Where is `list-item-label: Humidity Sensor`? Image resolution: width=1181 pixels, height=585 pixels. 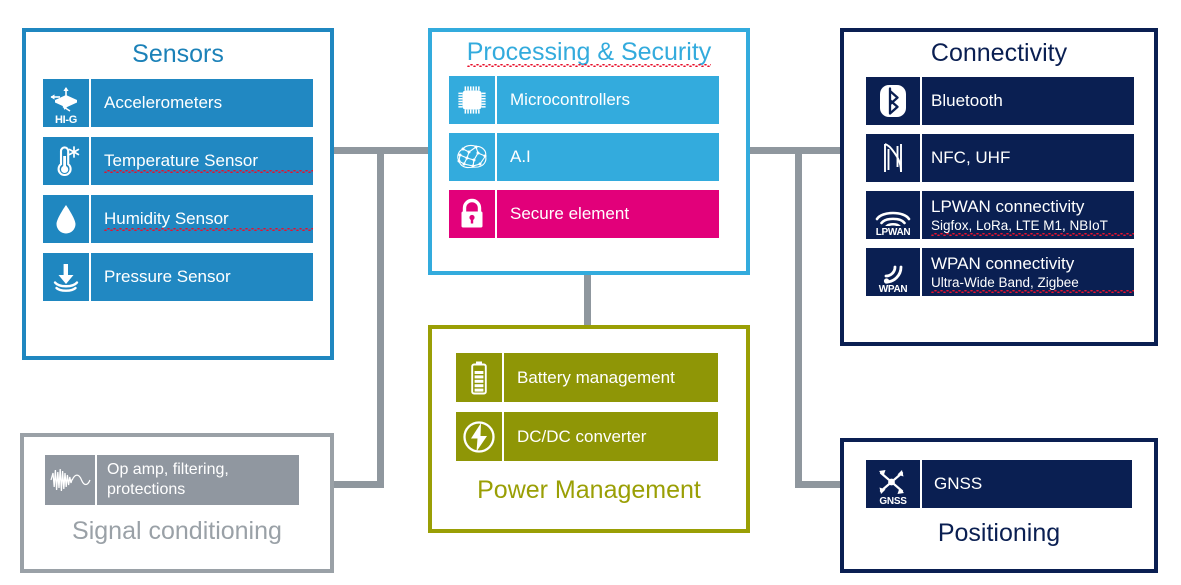 list-item-label: Humidity Sensor is located at coordinates (201, 219).